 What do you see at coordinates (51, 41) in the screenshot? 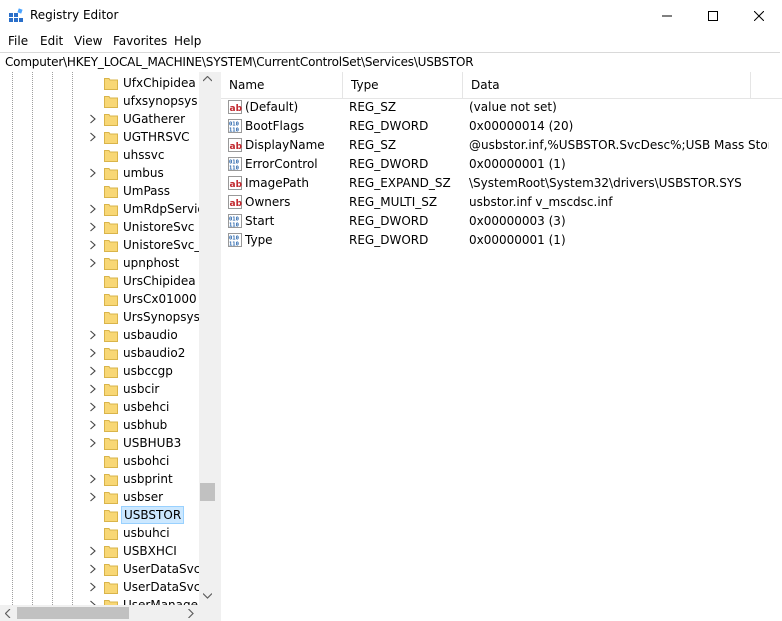
I see `menu-edit: Edit` at bounding box center [51, 41].